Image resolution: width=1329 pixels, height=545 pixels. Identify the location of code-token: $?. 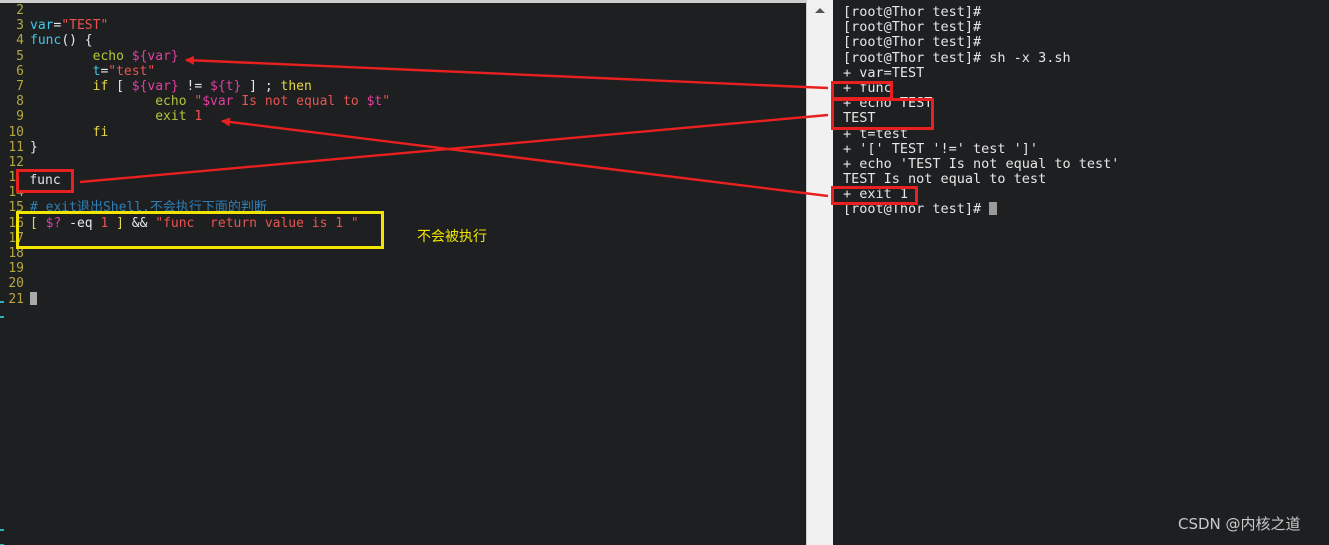
(53, 223).